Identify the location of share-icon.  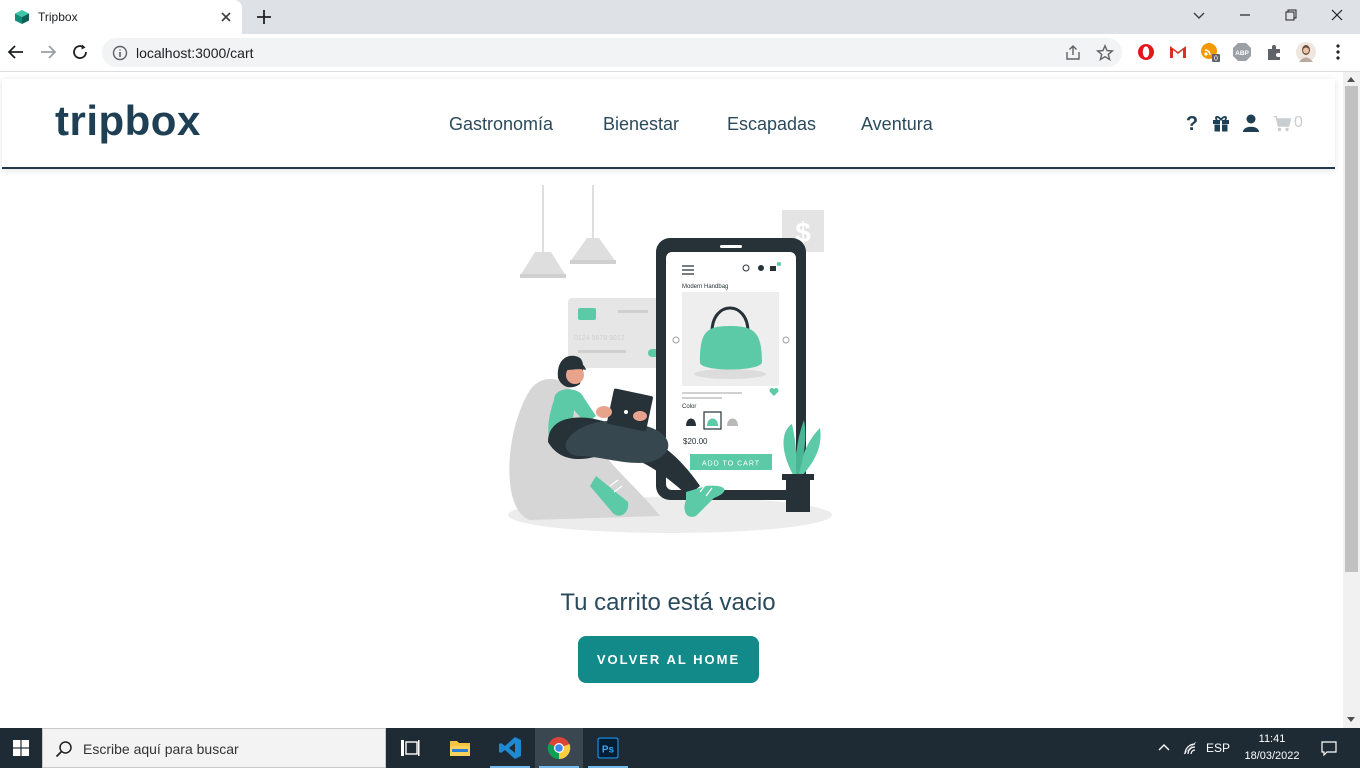
(1073, 53).